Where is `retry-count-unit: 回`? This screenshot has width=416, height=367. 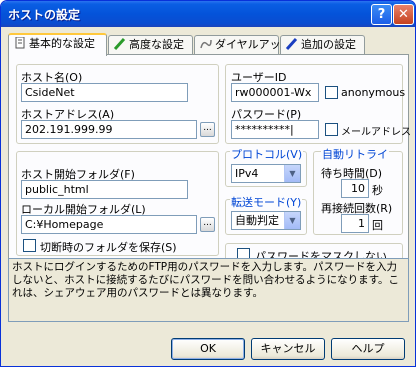 retry-count-unit: 回 is located at coordinates (377, 225).